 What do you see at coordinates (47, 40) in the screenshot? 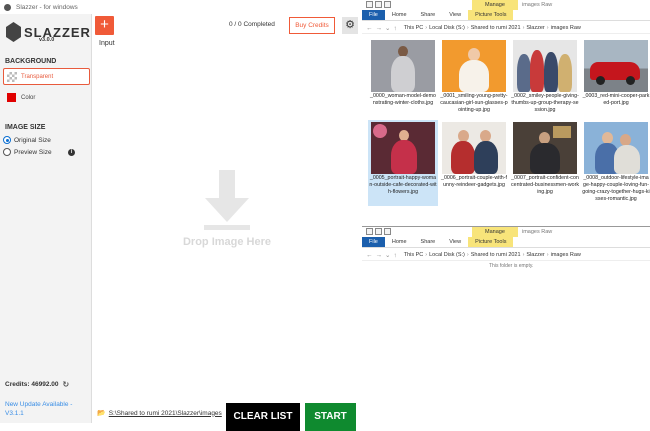
I see `version-label: v3.0.0` at bounding box center [47, 40].